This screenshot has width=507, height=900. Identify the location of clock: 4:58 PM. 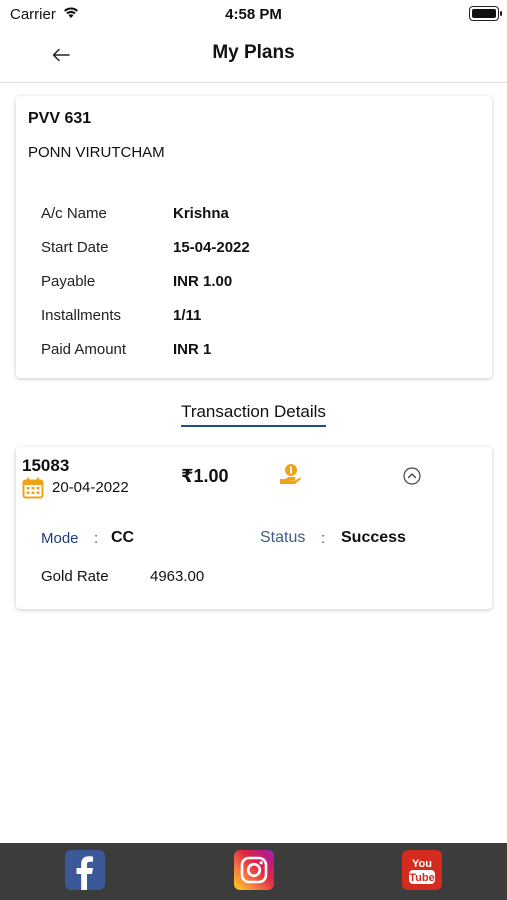
(253, 14).